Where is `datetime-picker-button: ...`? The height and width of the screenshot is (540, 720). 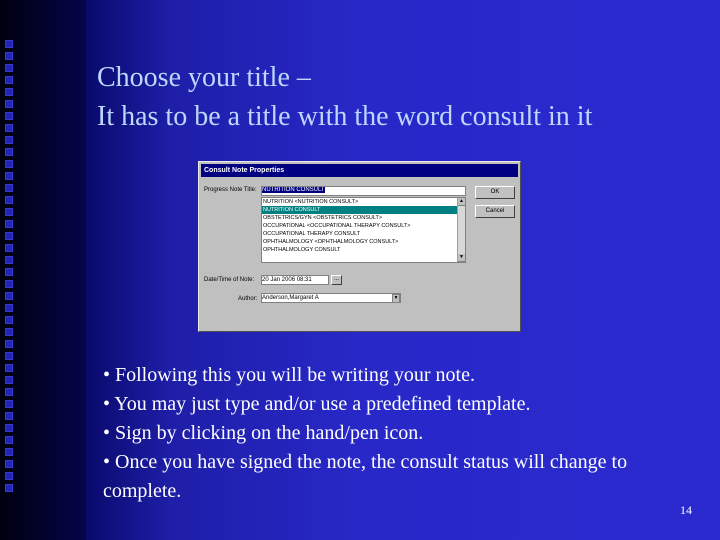 datetime-picker-button: ... is located at coordinates (336, 280).